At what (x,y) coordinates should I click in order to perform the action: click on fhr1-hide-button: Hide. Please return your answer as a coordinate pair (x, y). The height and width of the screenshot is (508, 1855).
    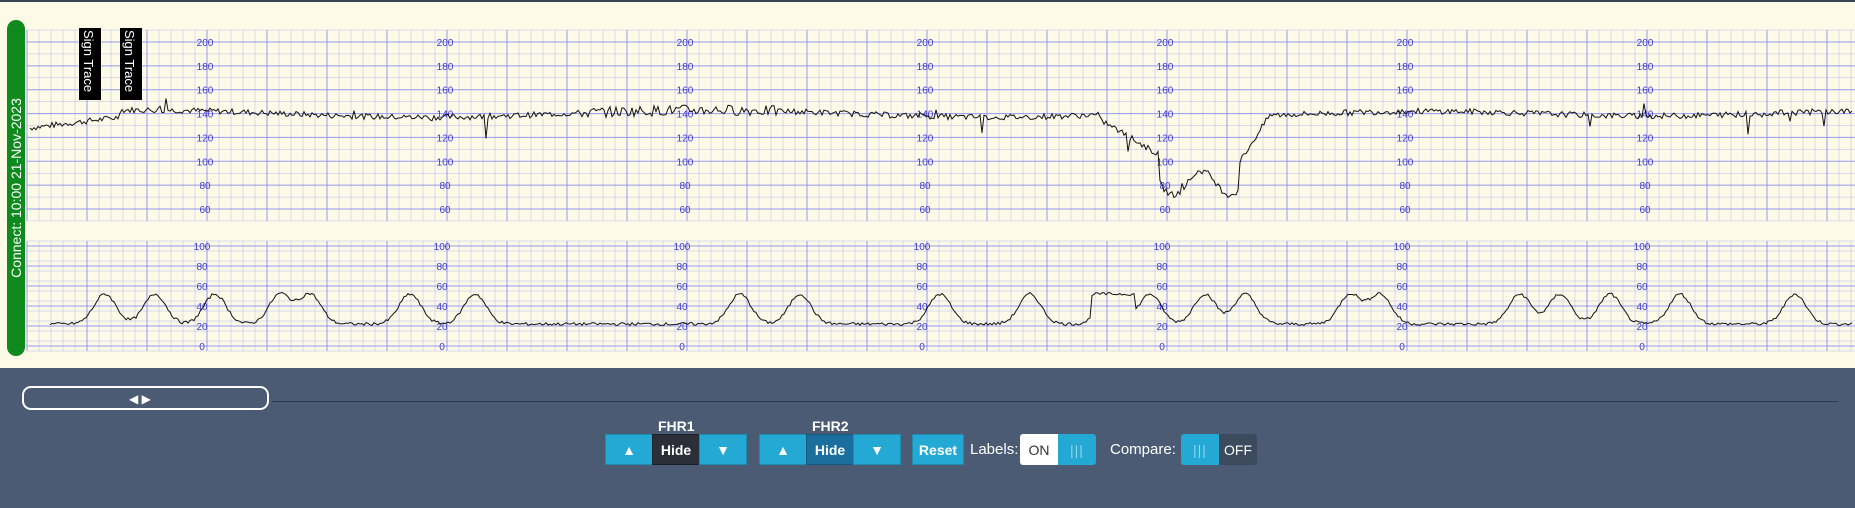
    Looking at the image, I should click on (676, 449).